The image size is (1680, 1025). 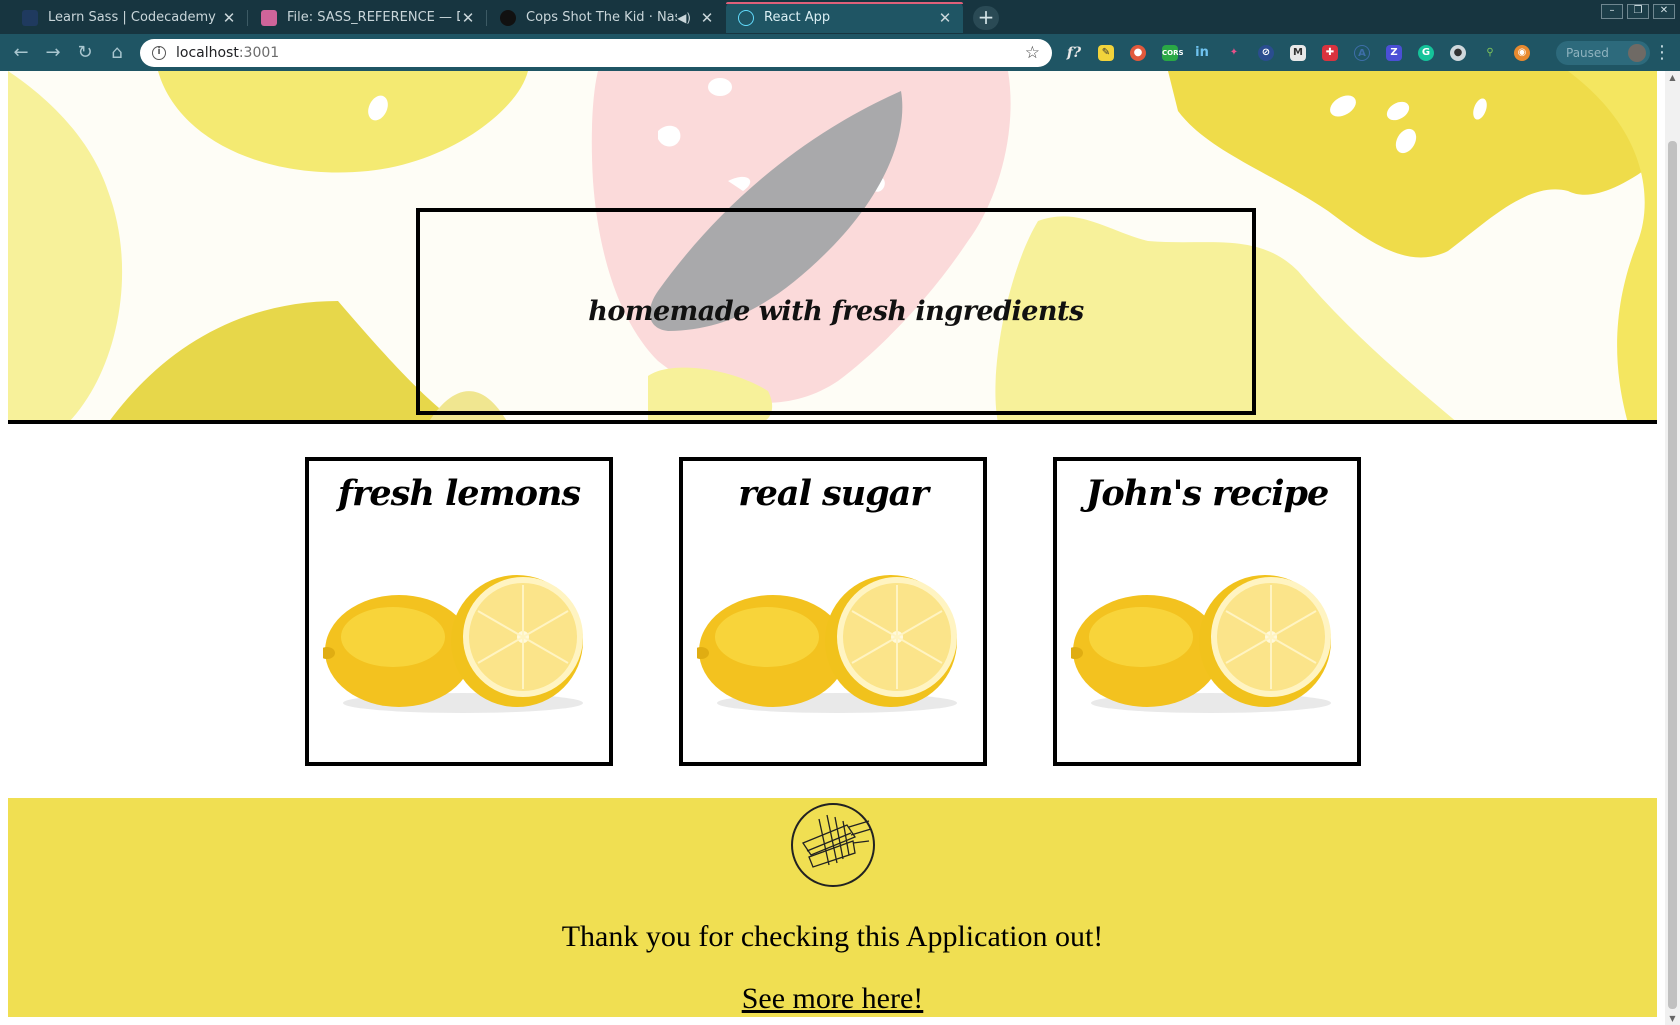 What do you see at coordinates (1266, 53) in the screenshot?
I see `block-extension-icon: ⊘` at bounding box center [1266, 53].